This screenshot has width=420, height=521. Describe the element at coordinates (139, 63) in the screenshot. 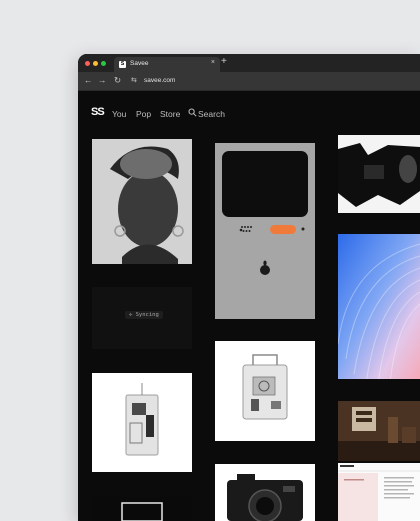

I see `tab-title: Savee` at that location.